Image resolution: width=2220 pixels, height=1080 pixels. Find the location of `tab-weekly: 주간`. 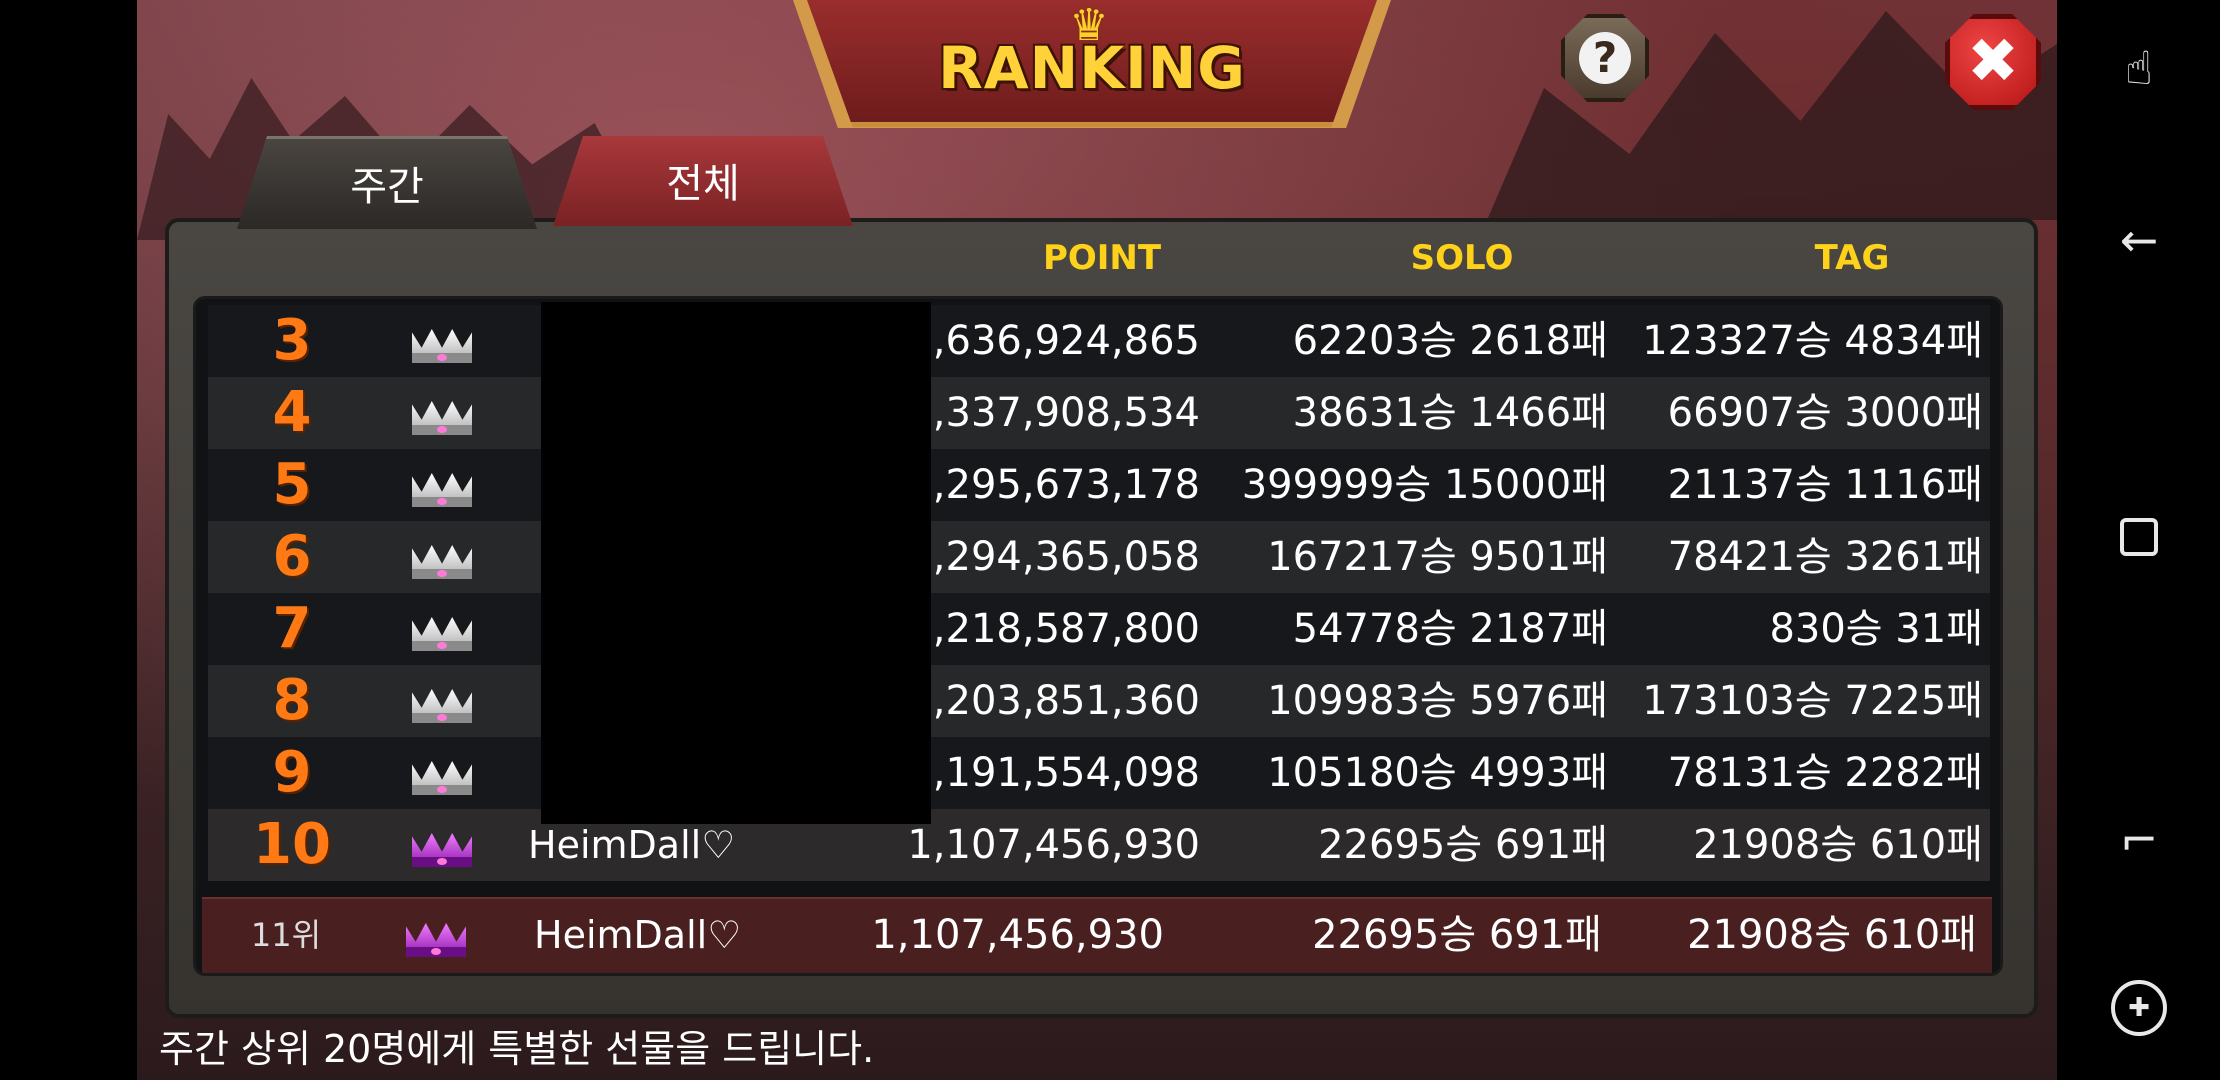

tab-weekly: 주간 is located at coordinates (387, 182).